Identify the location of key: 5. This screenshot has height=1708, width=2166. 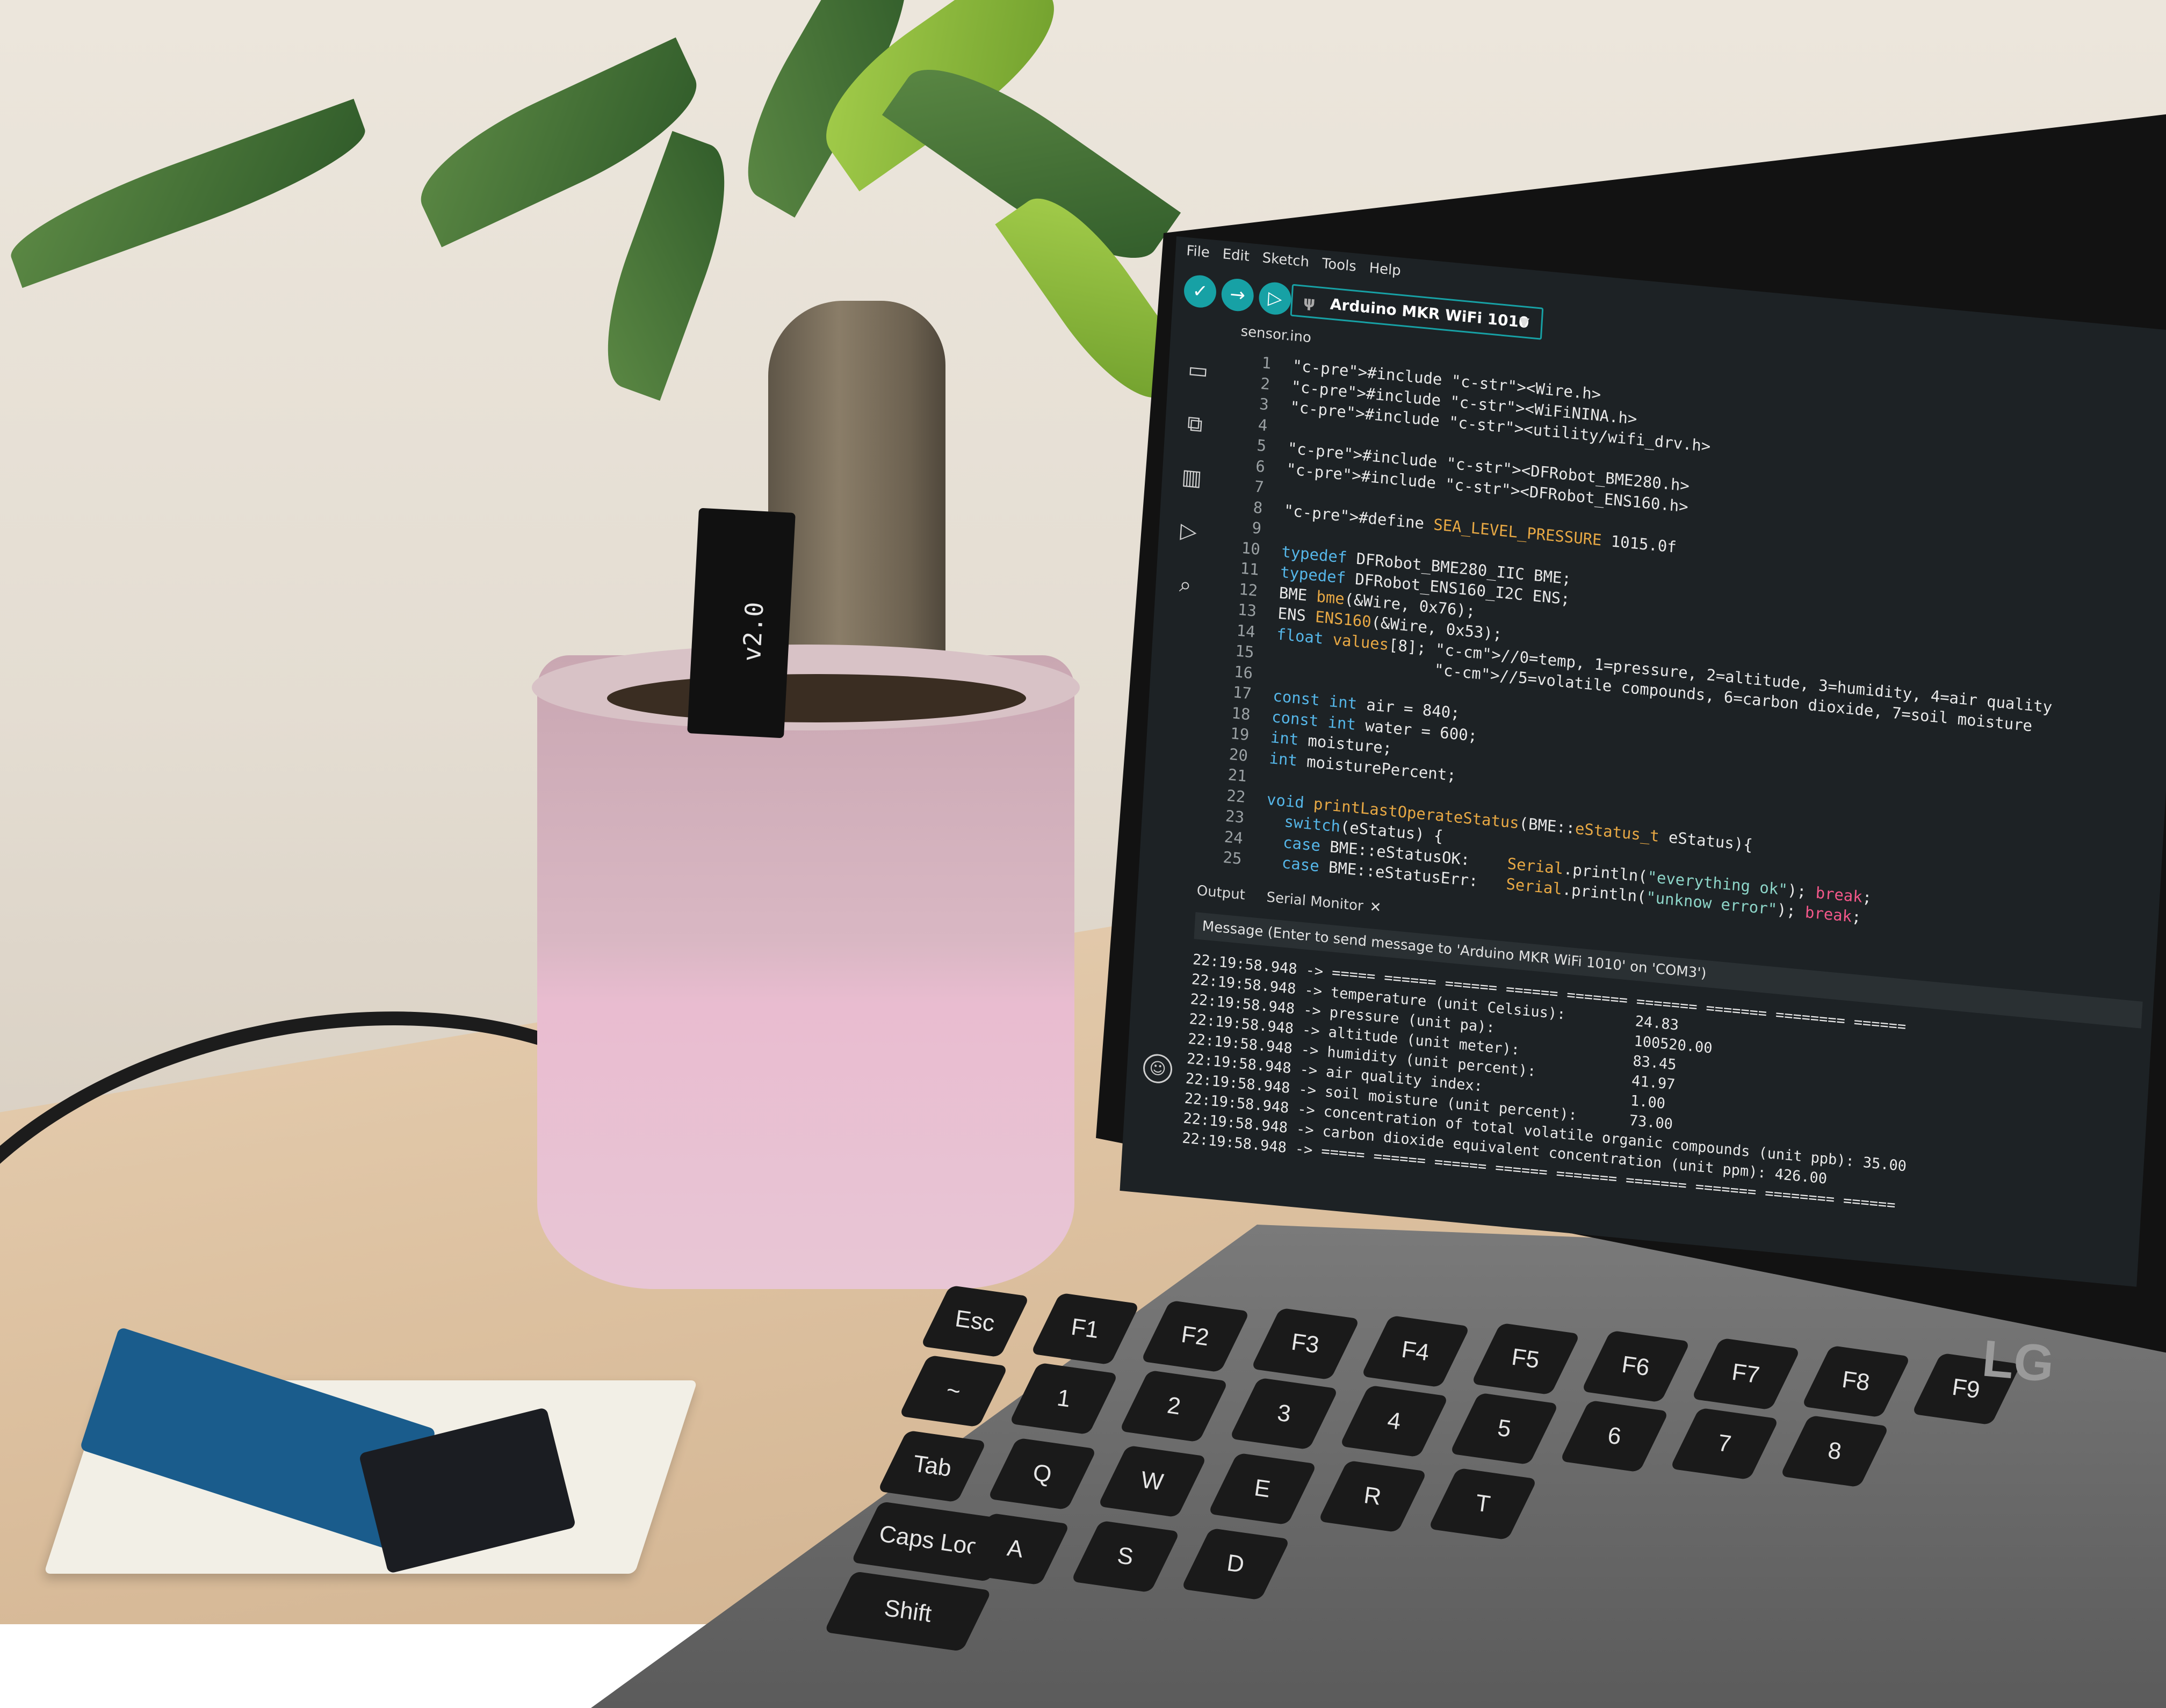
(1504, 1428).